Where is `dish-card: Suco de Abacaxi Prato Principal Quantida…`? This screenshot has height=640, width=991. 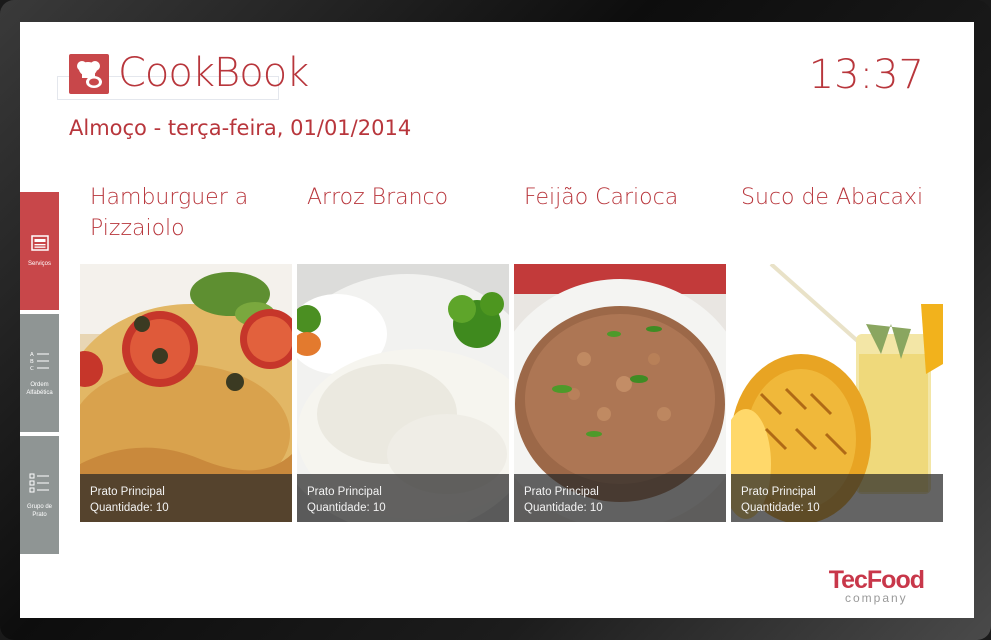 dish-card: Suco de Abacaxi Prato Principal Quantida… is located at coordinates (837, 352).